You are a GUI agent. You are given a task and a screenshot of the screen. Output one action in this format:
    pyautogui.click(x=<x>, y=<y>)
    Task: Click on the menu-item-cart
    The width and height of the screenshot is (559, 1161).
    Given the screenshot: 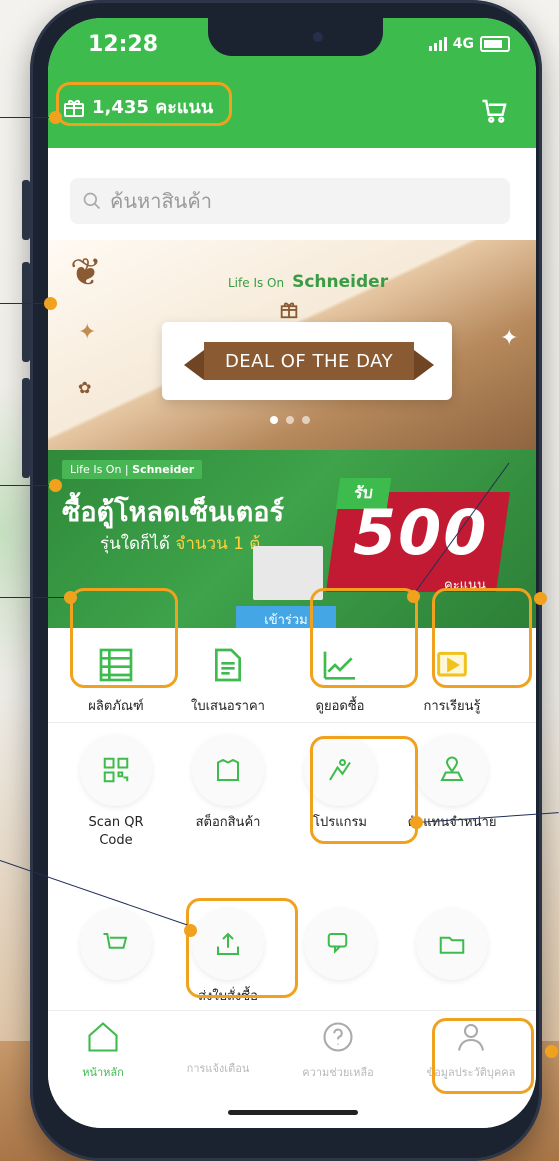 What is the action you would take?
    pyautogui.click(x=116, y=948)
    